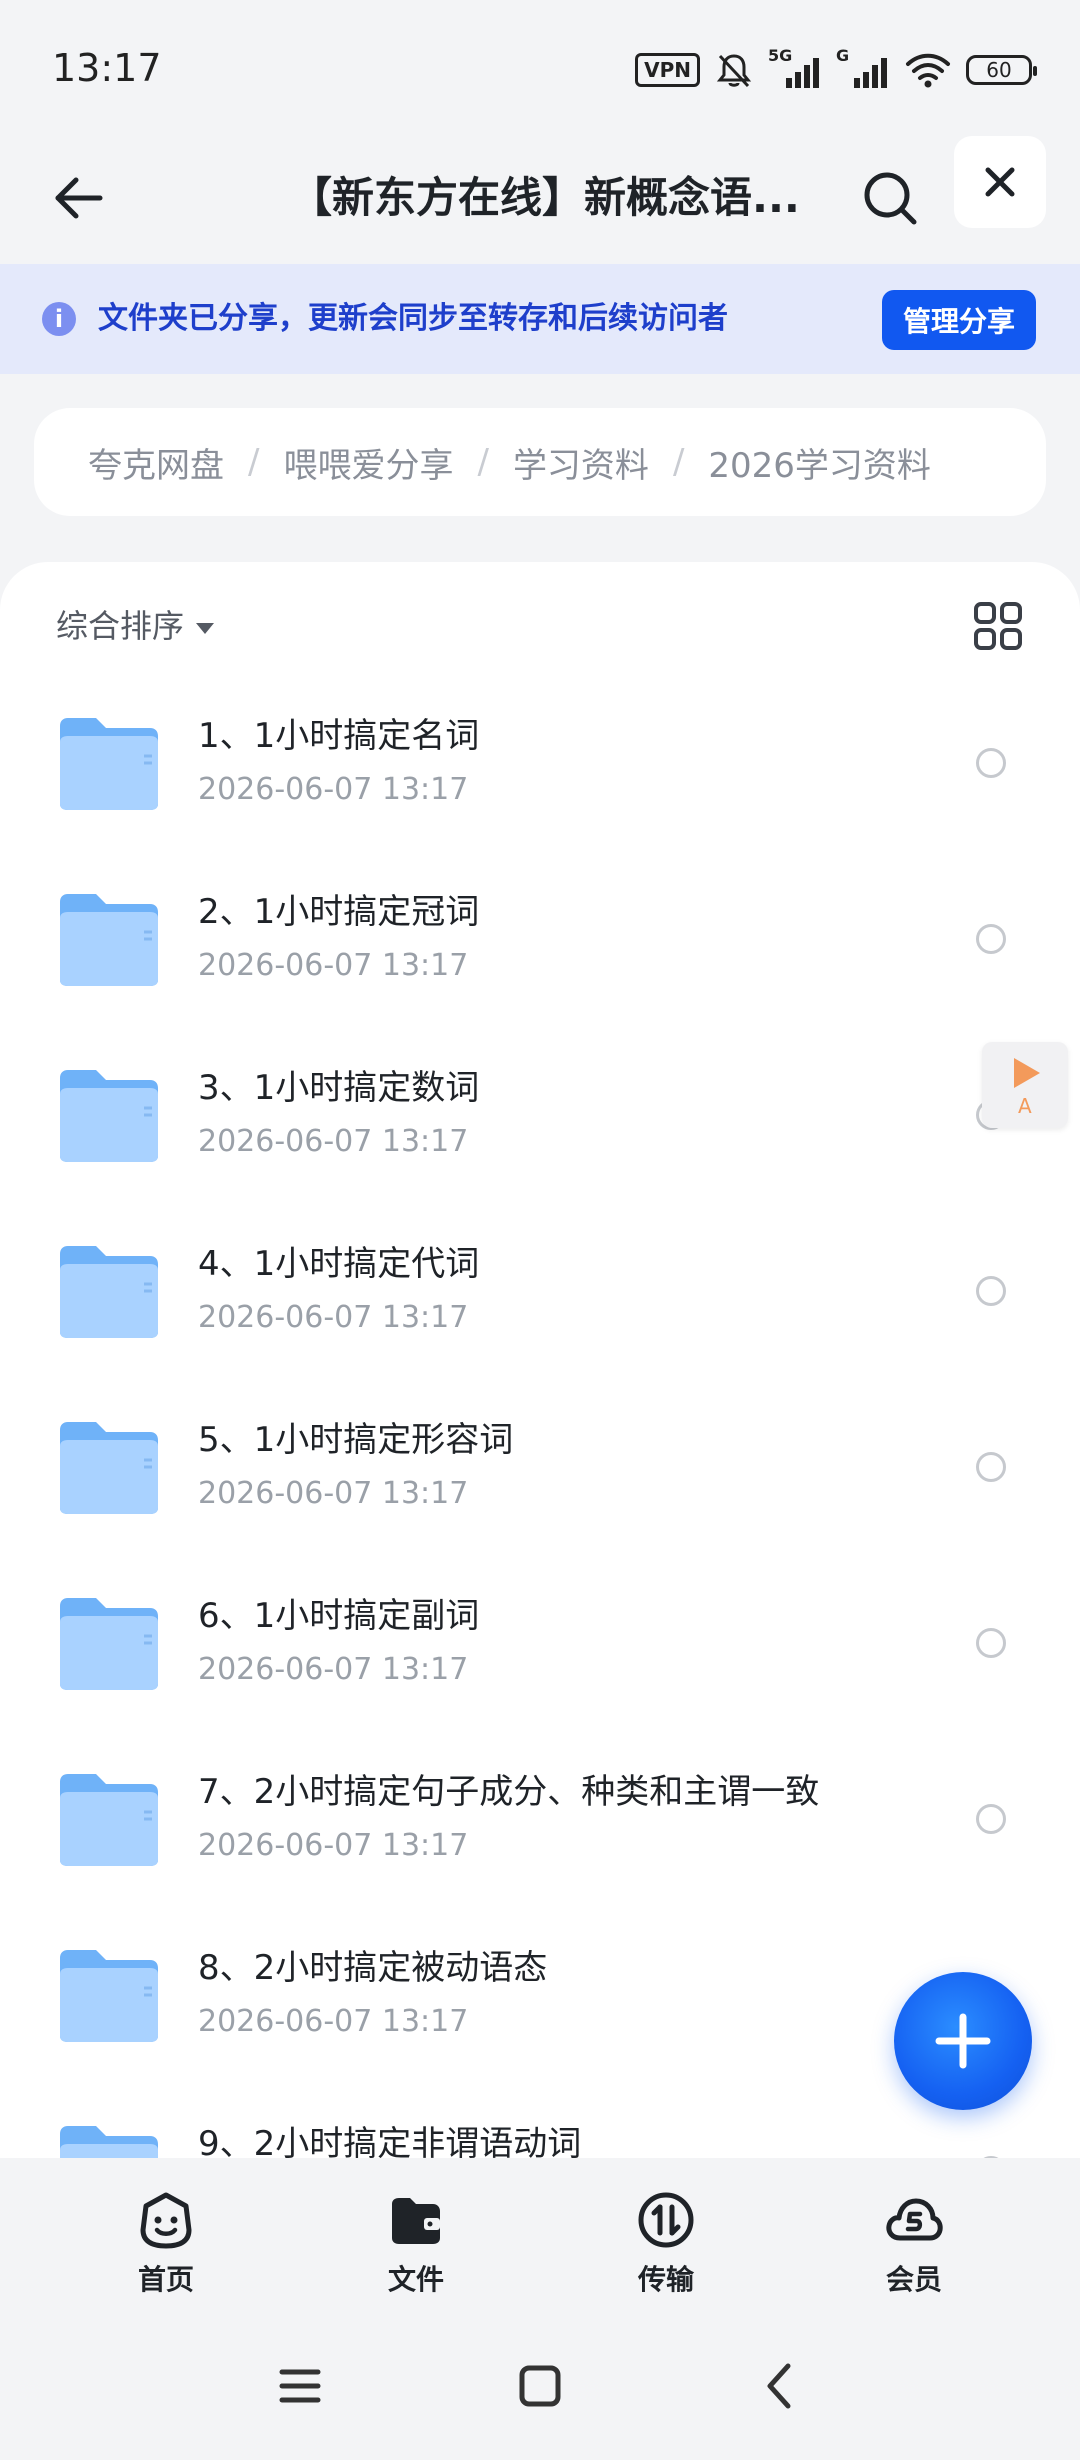  Describe the element at coordinates (913, 2279) in the screenshot. I see `tab-member-label: 会员` at that location.